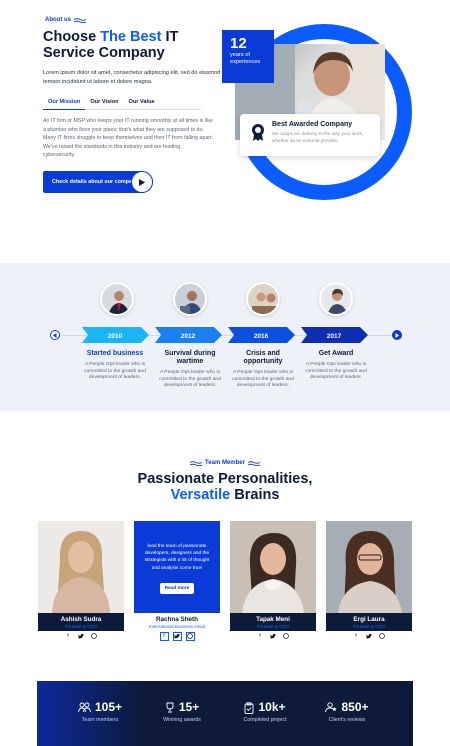 The height and width of the screenshot is (746, 450). What do you see at coordinates (265, 712) in the screenshot?
I see `stat-completed-project: 10k+ Completed project` at bounding box center [265, 712].